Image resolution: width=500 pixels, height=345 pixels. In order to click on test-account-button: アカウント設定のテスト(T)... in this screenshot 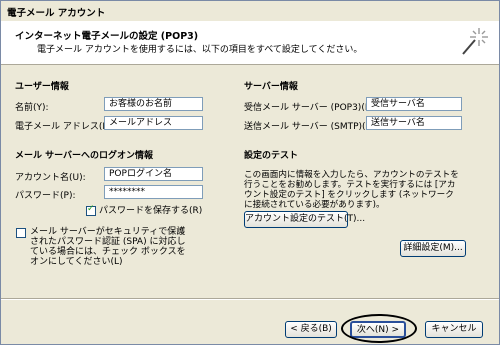, I will do `click(304, 219)`.